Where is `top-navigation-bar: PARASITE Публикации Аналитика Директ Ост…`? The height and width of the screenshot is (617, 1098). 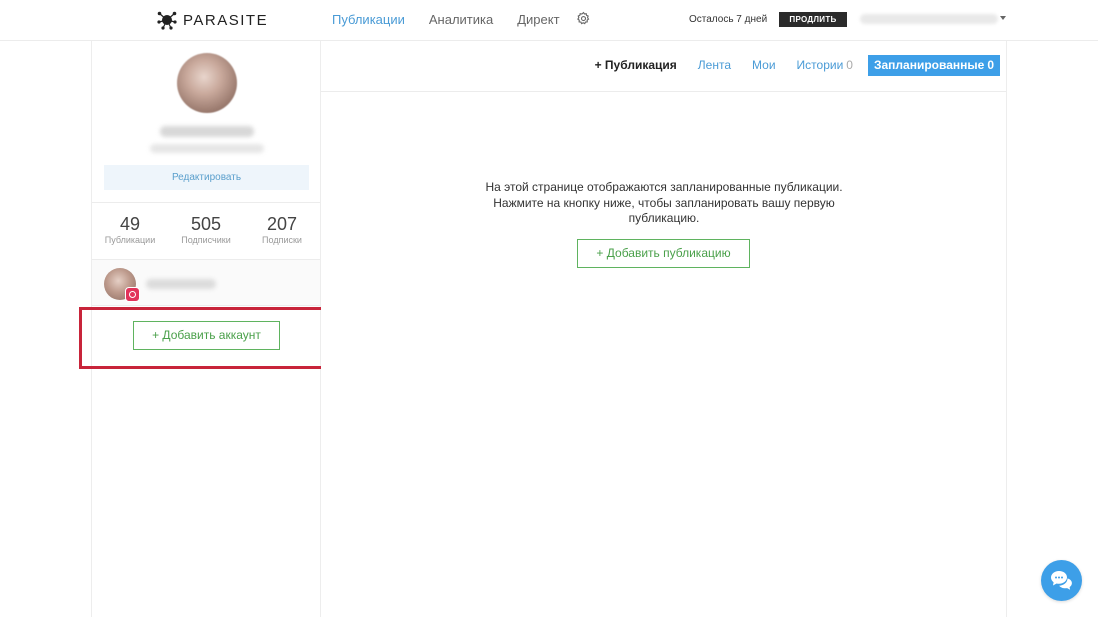 top-navigation-bar: PARASITE Публикации Аналитика Директ Ост… is located at coordinates (549, 20).